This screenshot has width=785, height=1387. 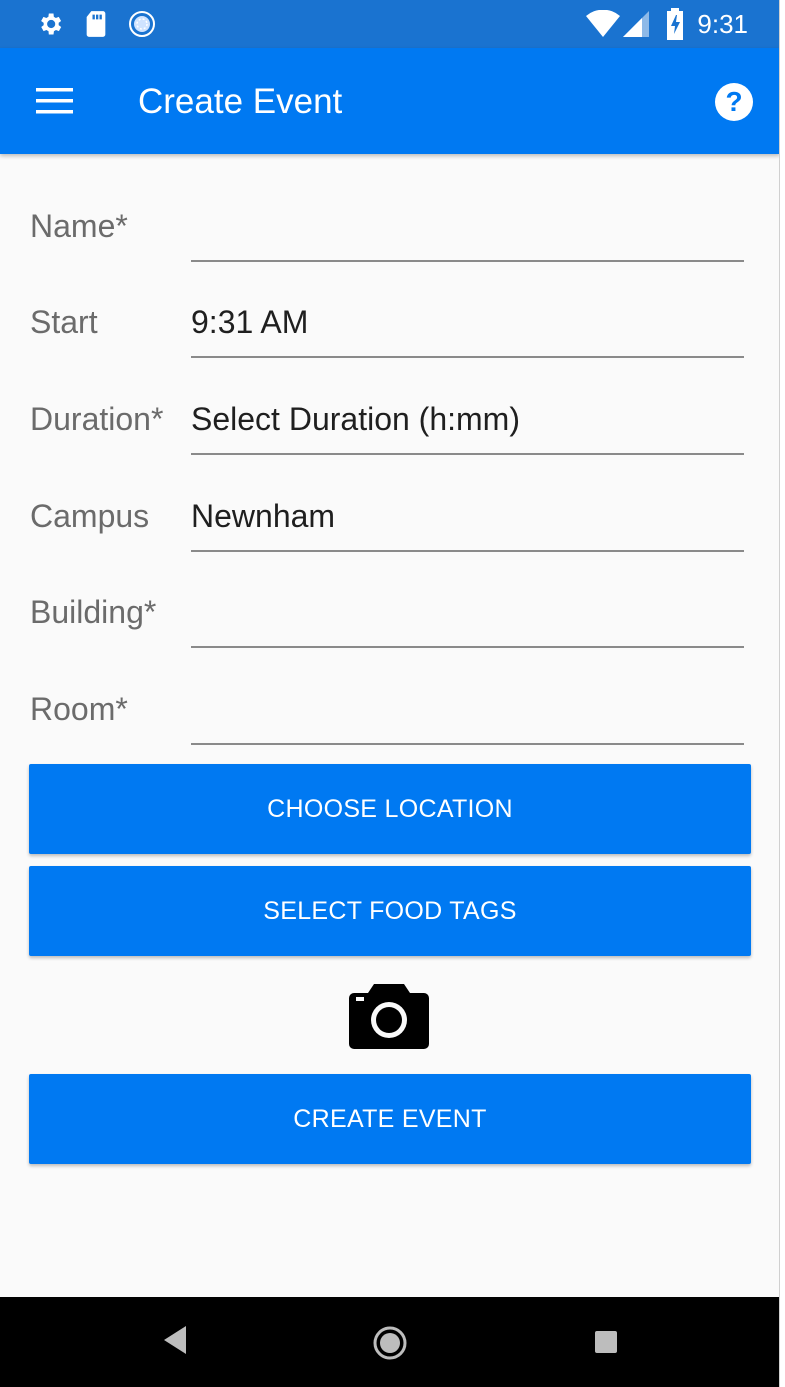 I want to click on home-circle-icon, so click(x=390, y=1343).